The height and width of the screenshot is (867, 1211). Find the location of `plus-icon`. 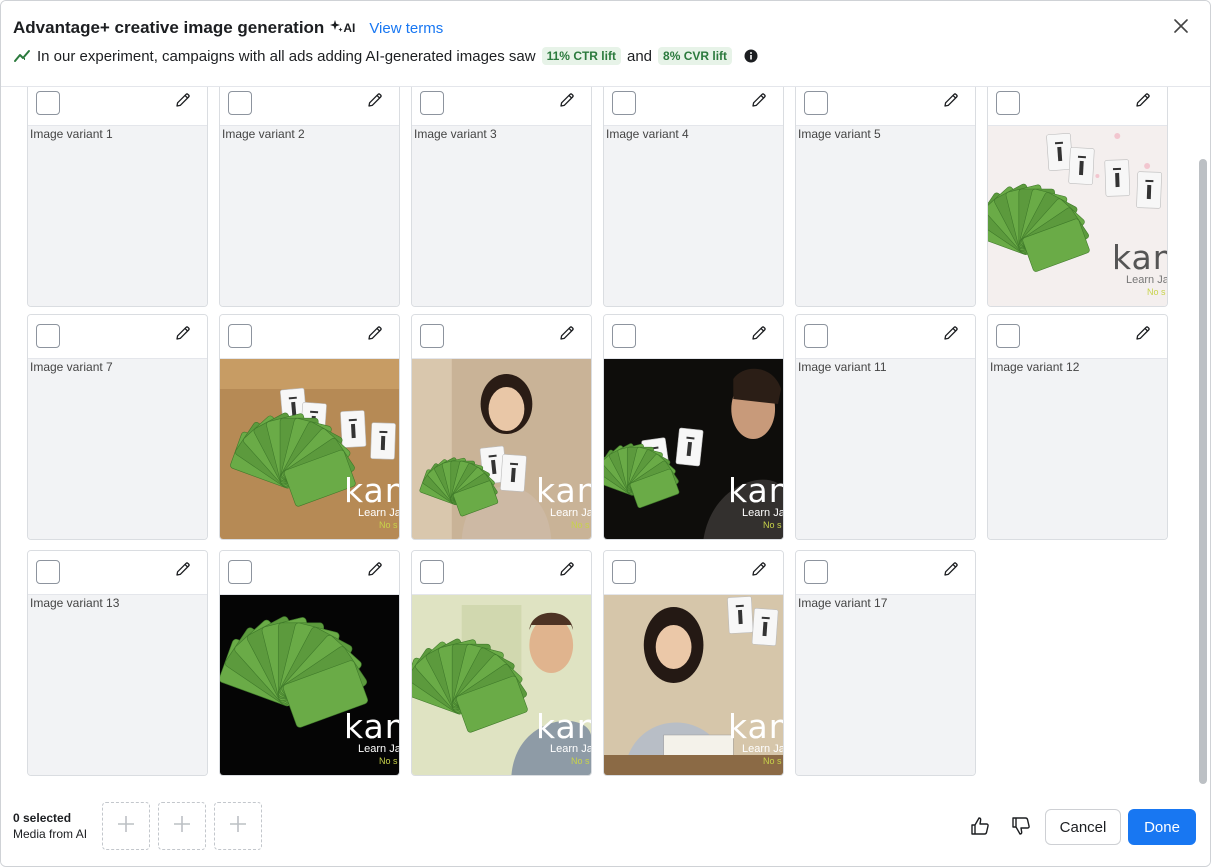

plus-icon is located at coordinates (238, 826).